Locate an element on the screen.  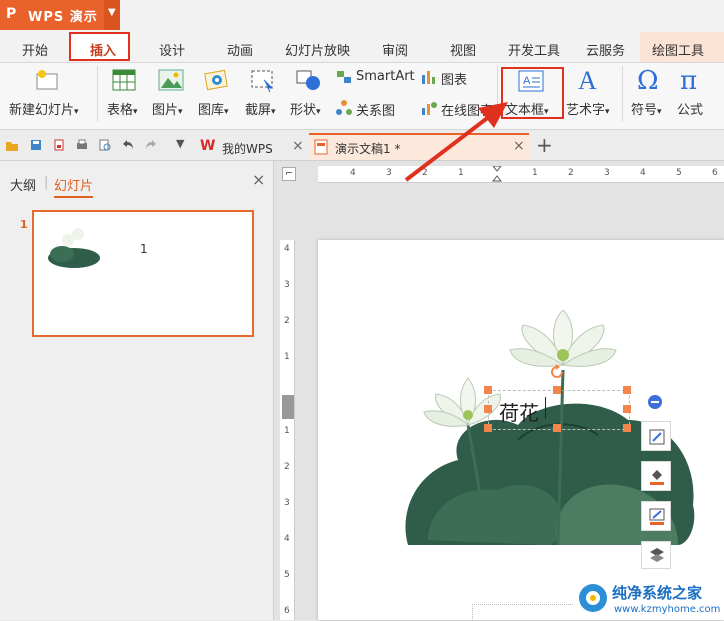
pencil-icon is located at coordinates (657, 437).